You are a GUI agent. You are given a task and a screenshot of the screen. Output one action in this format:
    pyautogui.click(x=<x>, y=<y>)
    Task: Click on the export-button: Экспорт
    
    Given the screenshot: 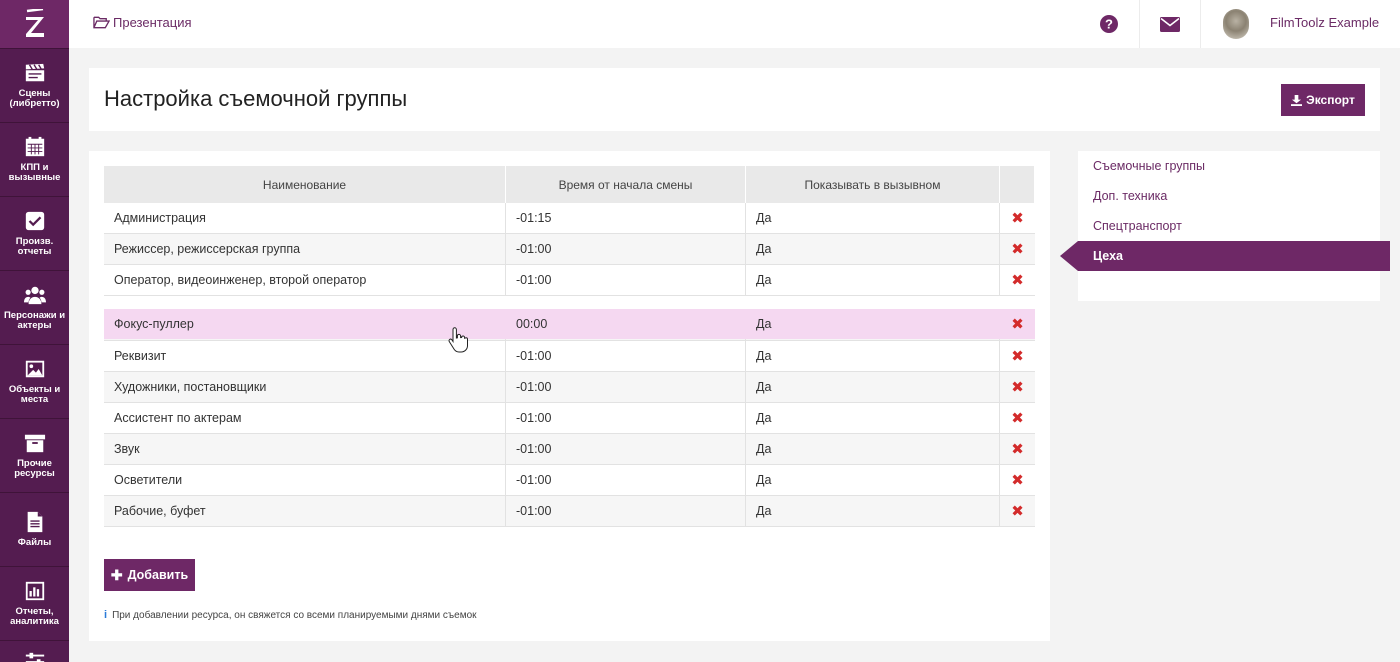 What is the action you would take?
    pyautogui.click(x=1323, y=100)
    